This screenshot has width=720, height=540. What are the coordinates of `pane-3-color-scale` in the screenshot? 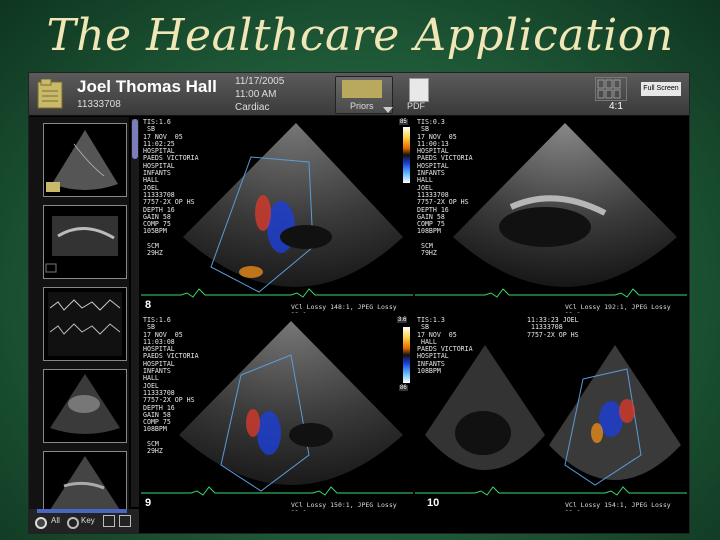 It's located at (406, 355).